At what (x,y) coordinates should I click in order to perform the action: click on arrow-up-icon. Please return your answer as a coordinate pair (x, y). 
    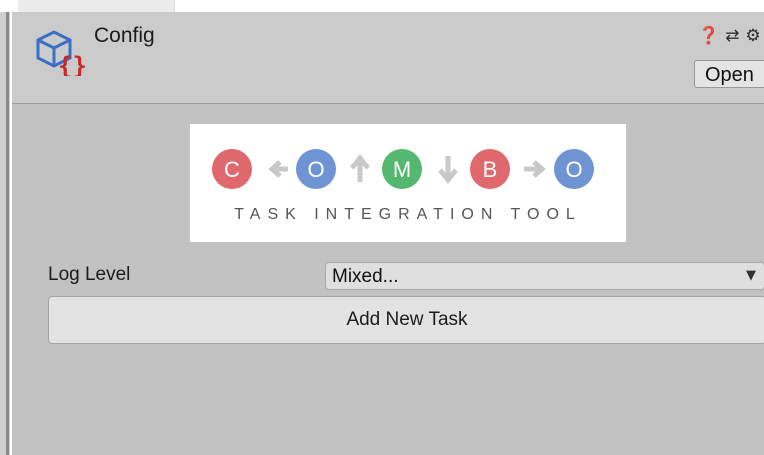
    Looking at the image, I should click on (360, 167).